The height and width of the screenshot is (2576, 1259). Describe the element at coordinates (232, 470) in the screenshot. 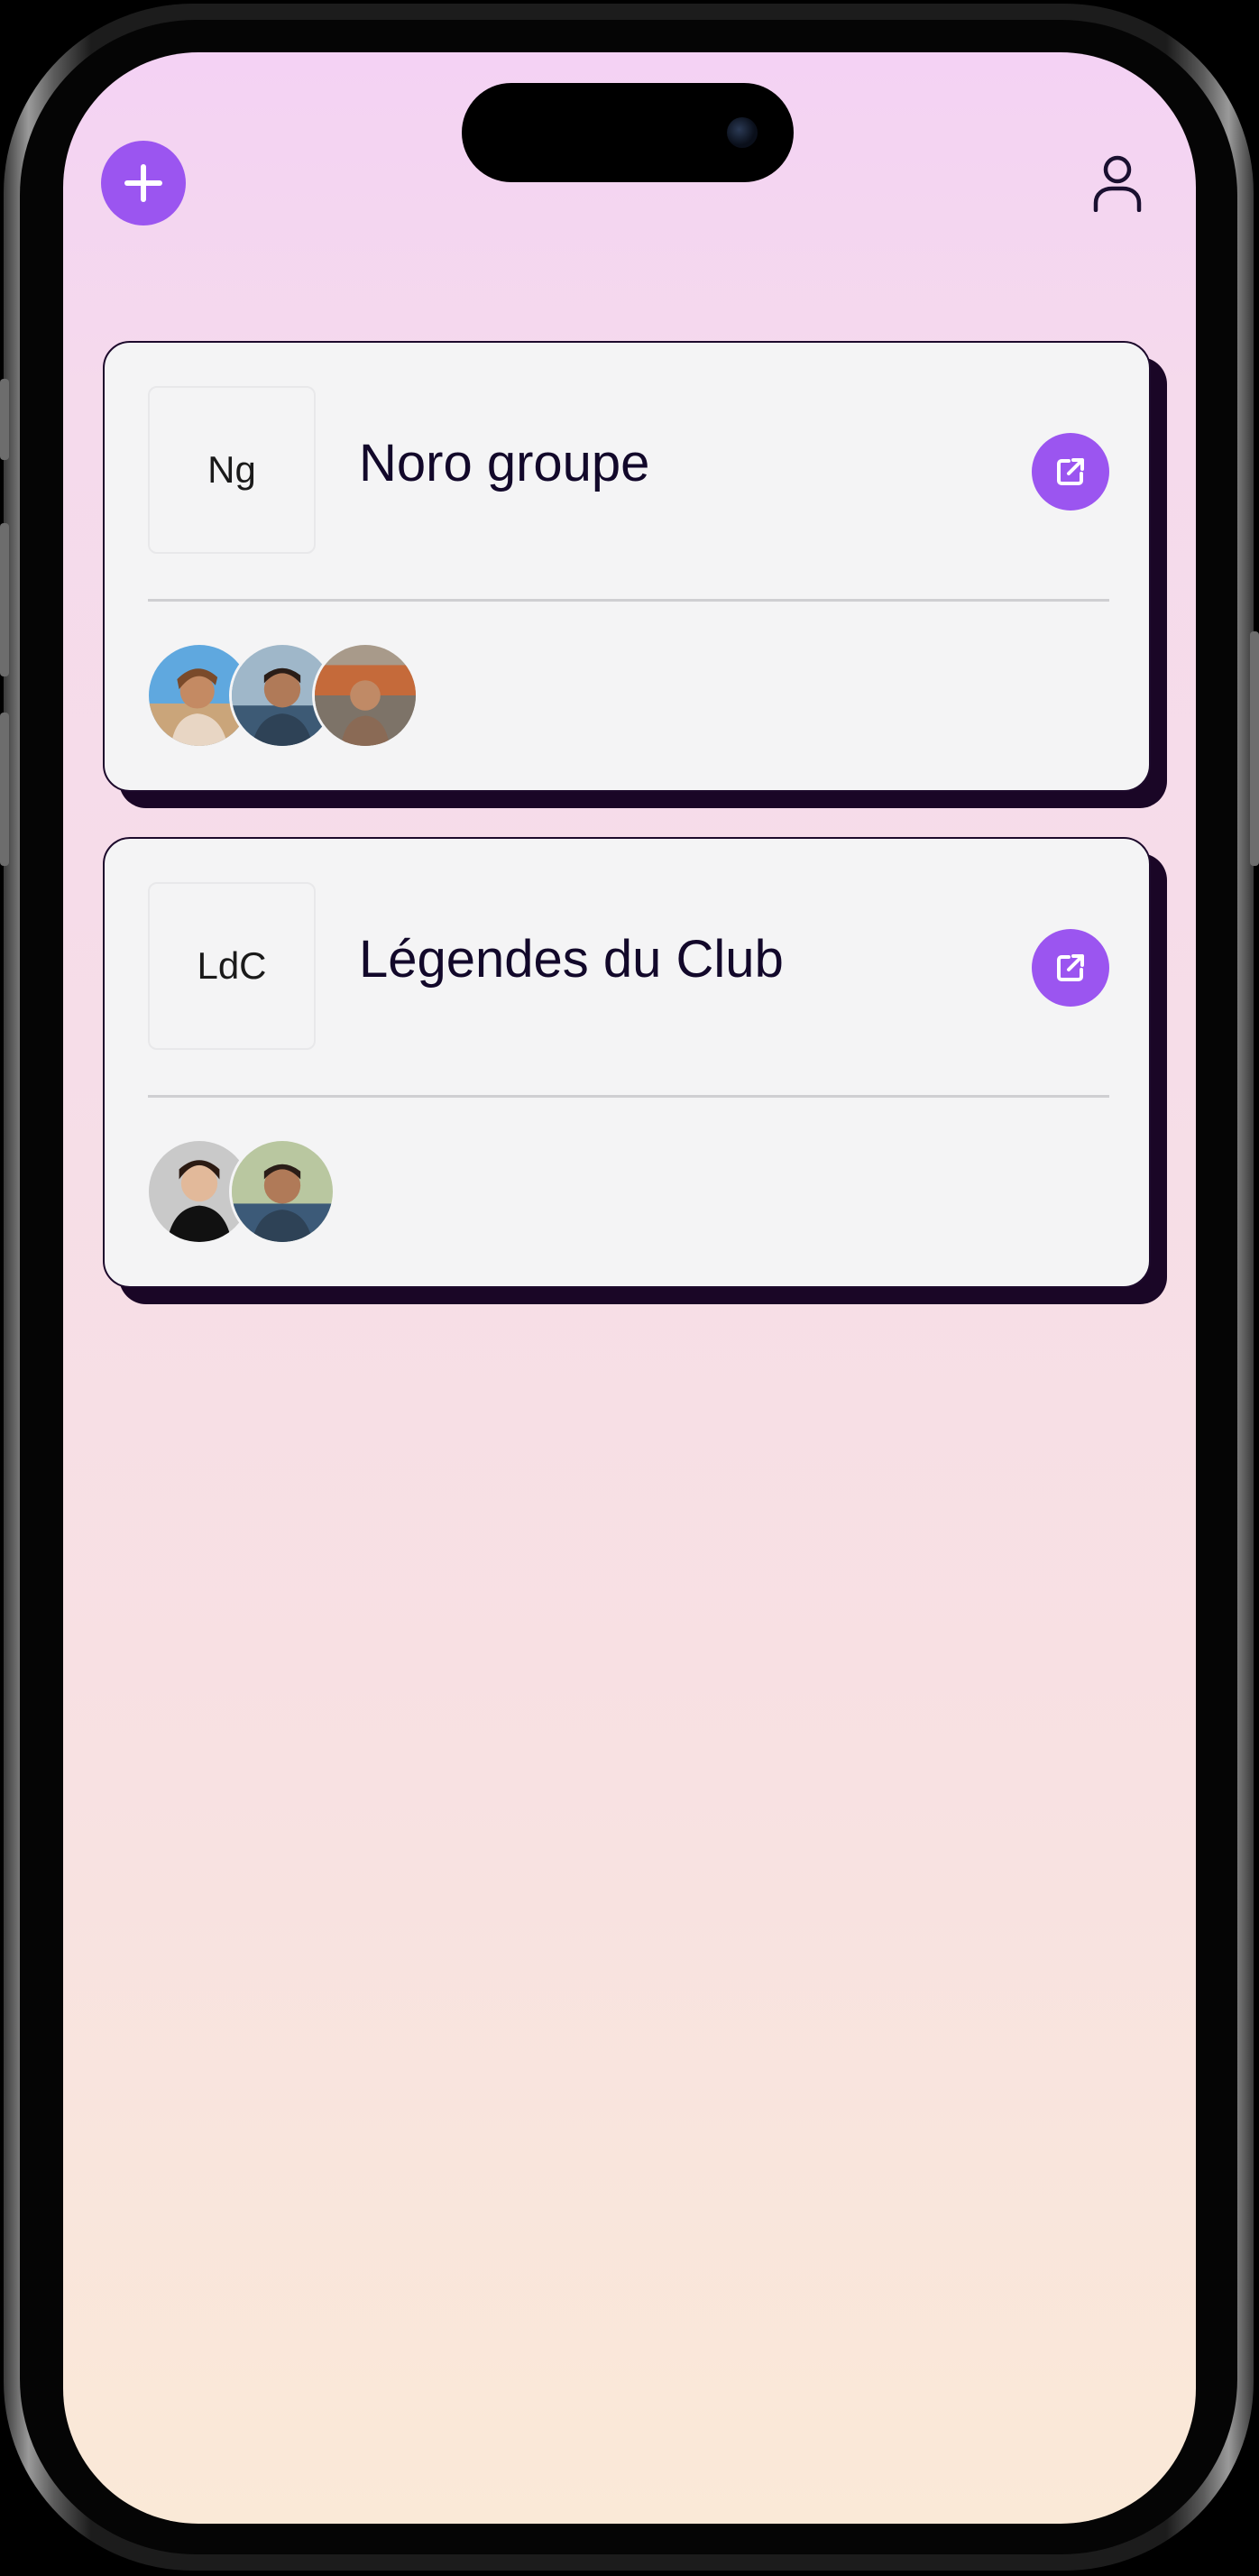

I see `group-initials: Ng` at that location.